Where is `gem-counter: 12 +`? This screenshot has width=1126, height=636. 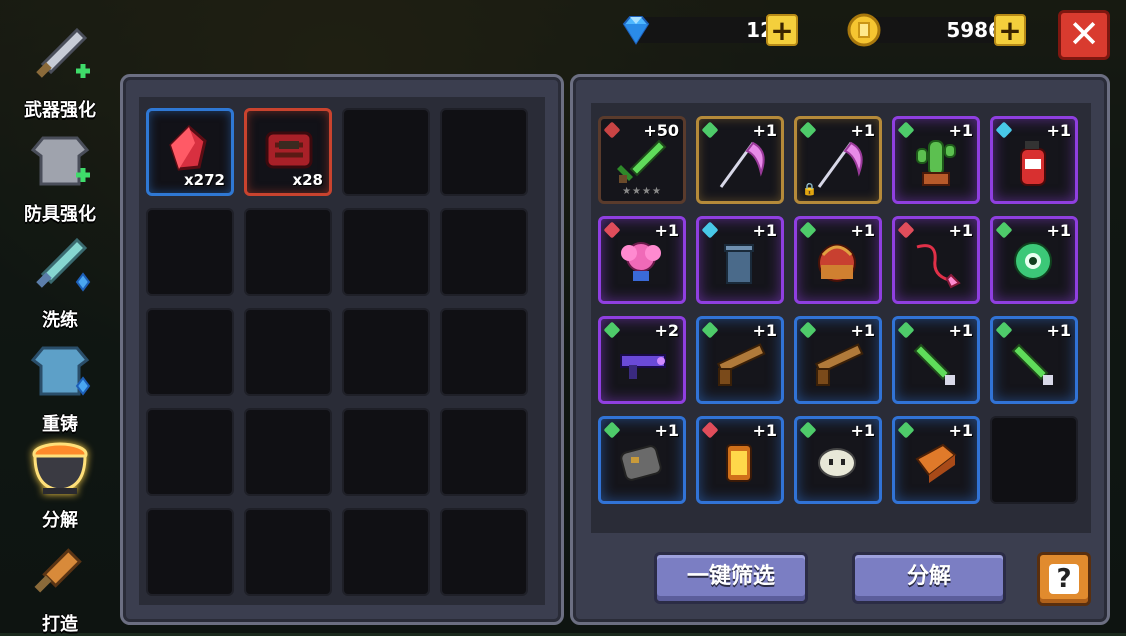
gem-counter: 12 + is located at coordinates (713, 30).